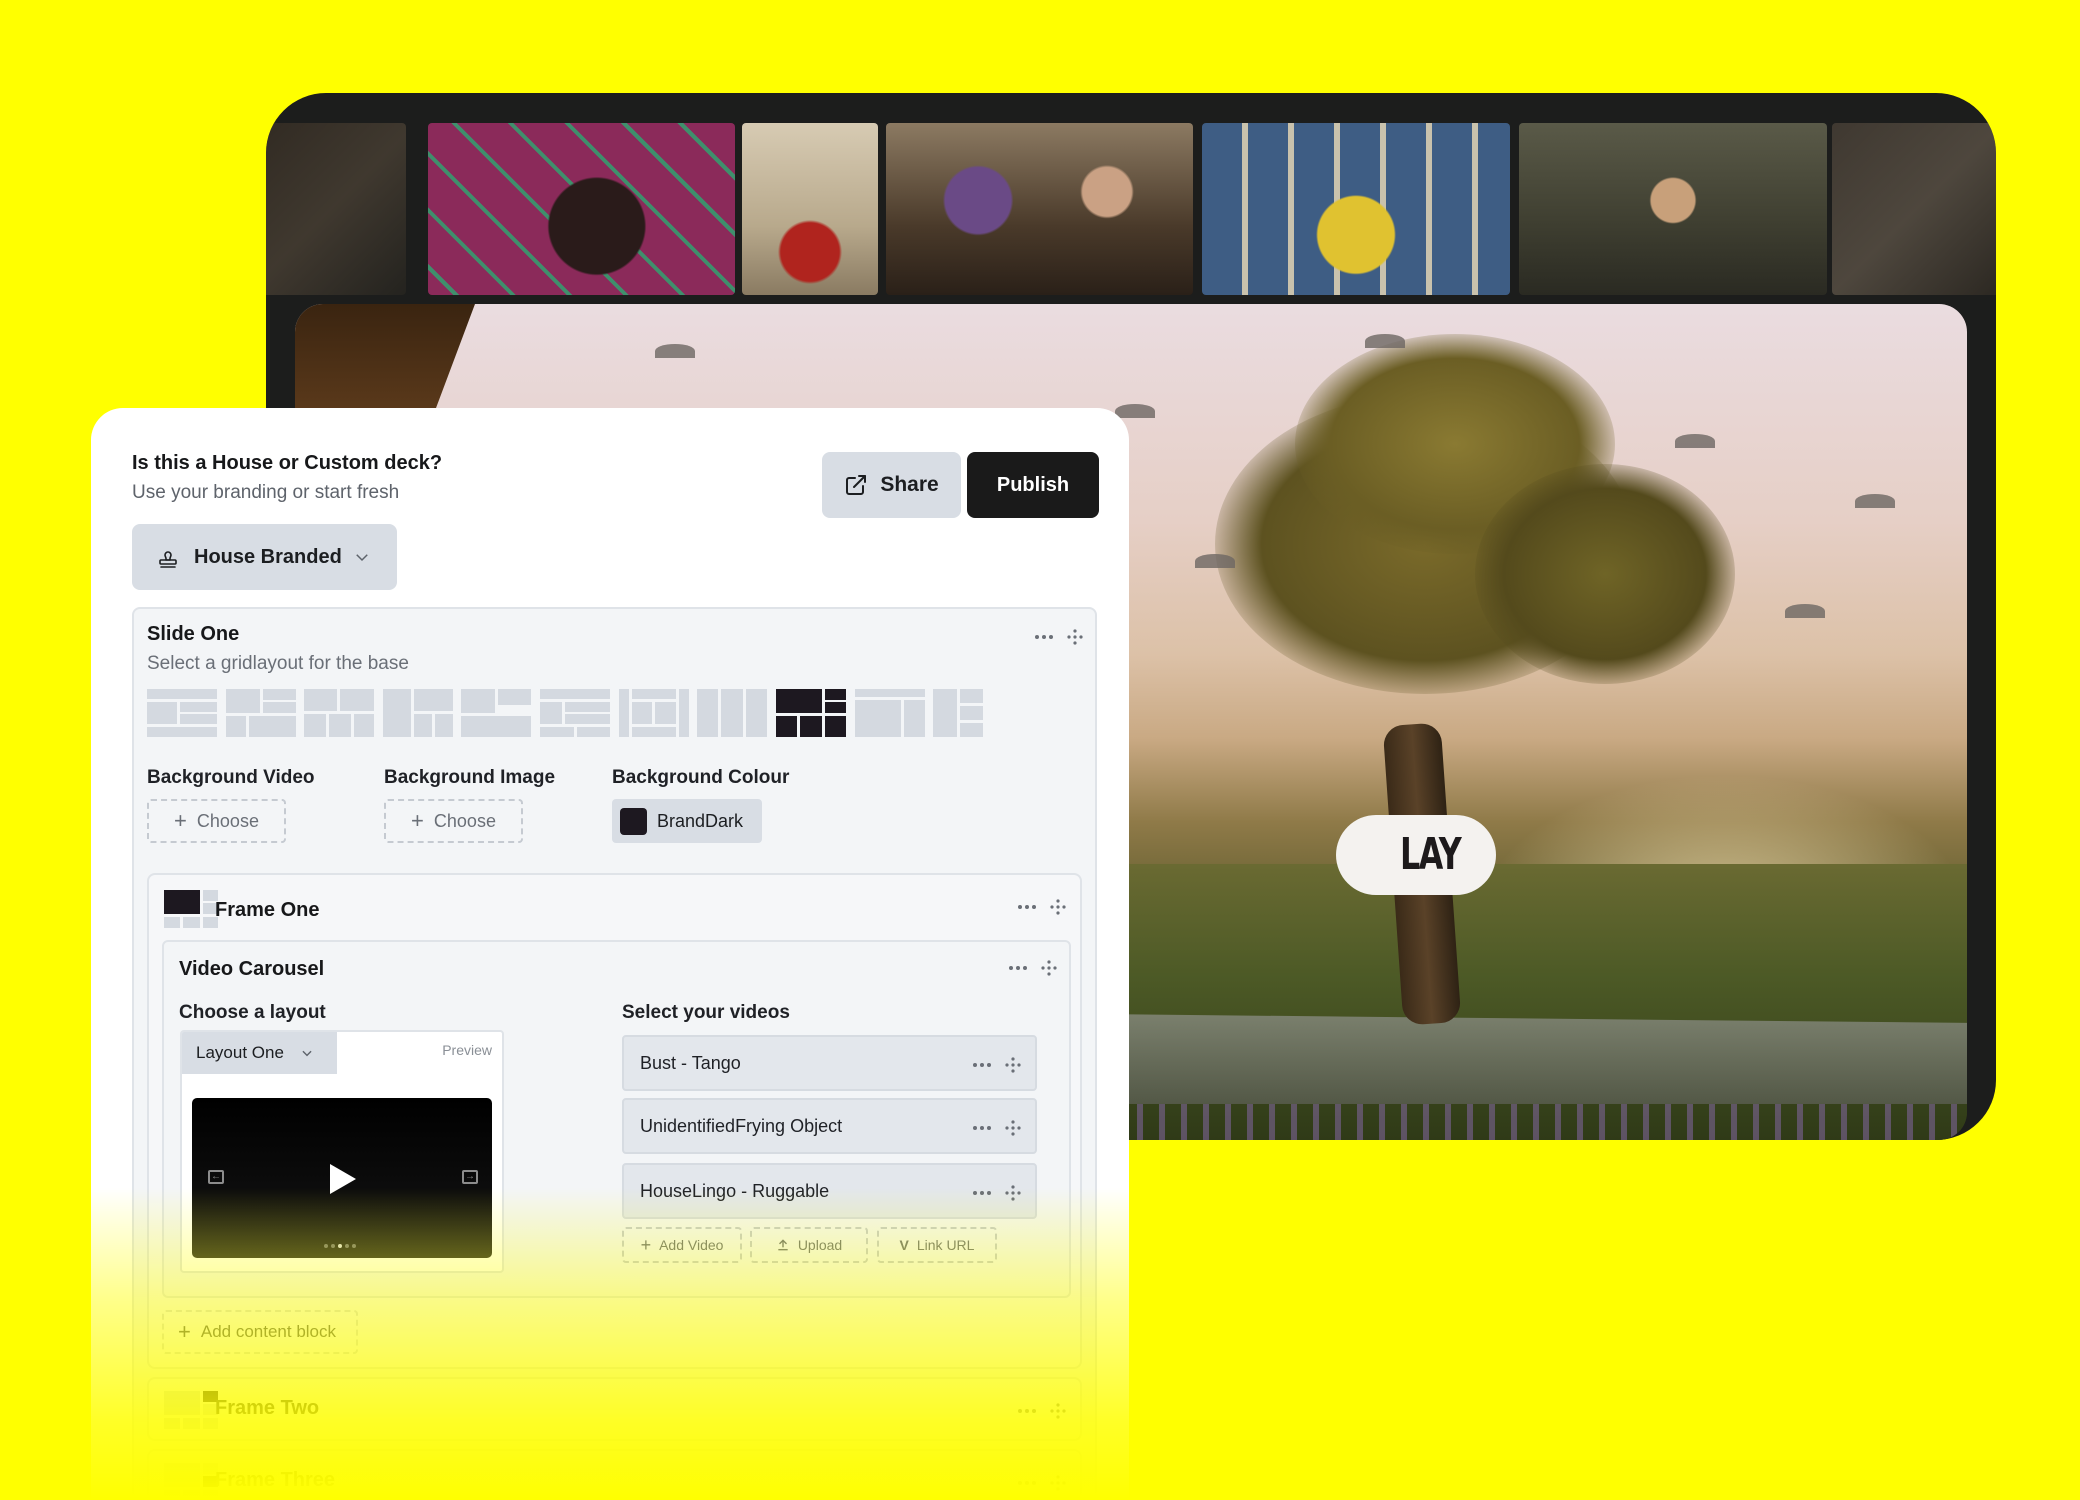  Describe the element at coordinates (278, 663) in the screenshot. I see `slide-subtitle: Select a gridlayout for the base` at that location.